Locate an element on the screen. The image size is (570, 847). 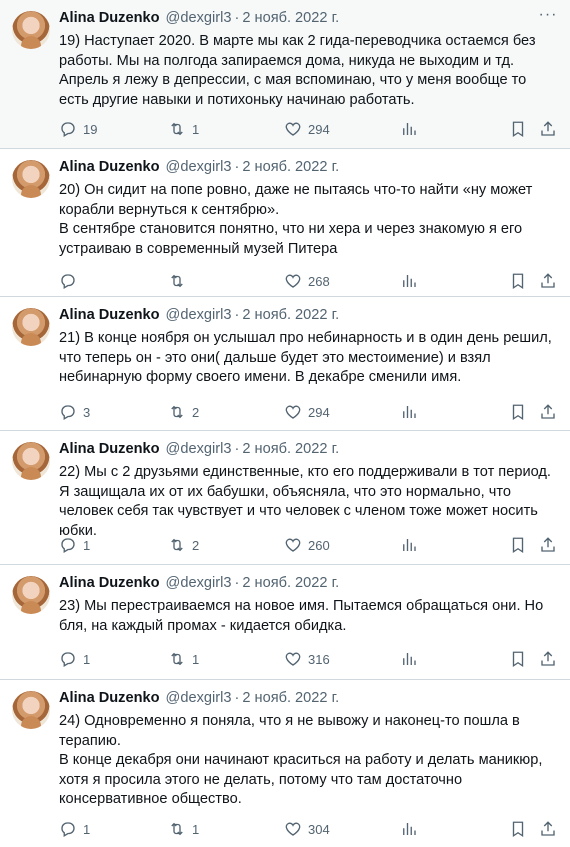
like-button: 316 is located at coordinates (307, 659).